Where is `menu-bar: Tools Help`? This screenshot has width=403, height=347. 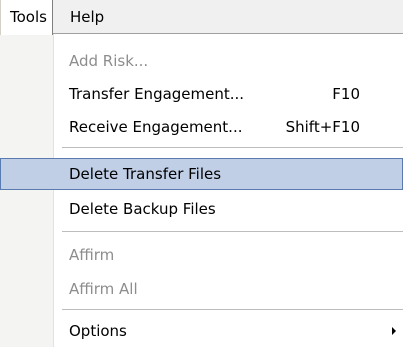 menu-bar: Tools Help is located at coordinates (201, 17).